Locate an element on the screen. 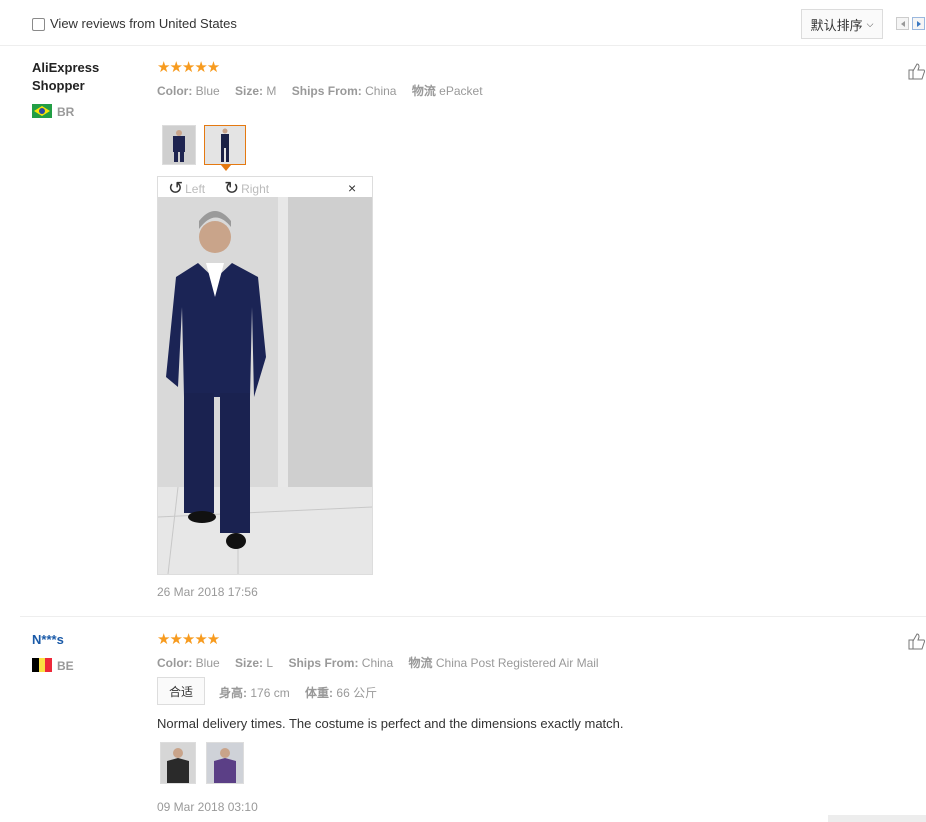  review-photo-thumbnail-selected is located at coordinates (225, 145).